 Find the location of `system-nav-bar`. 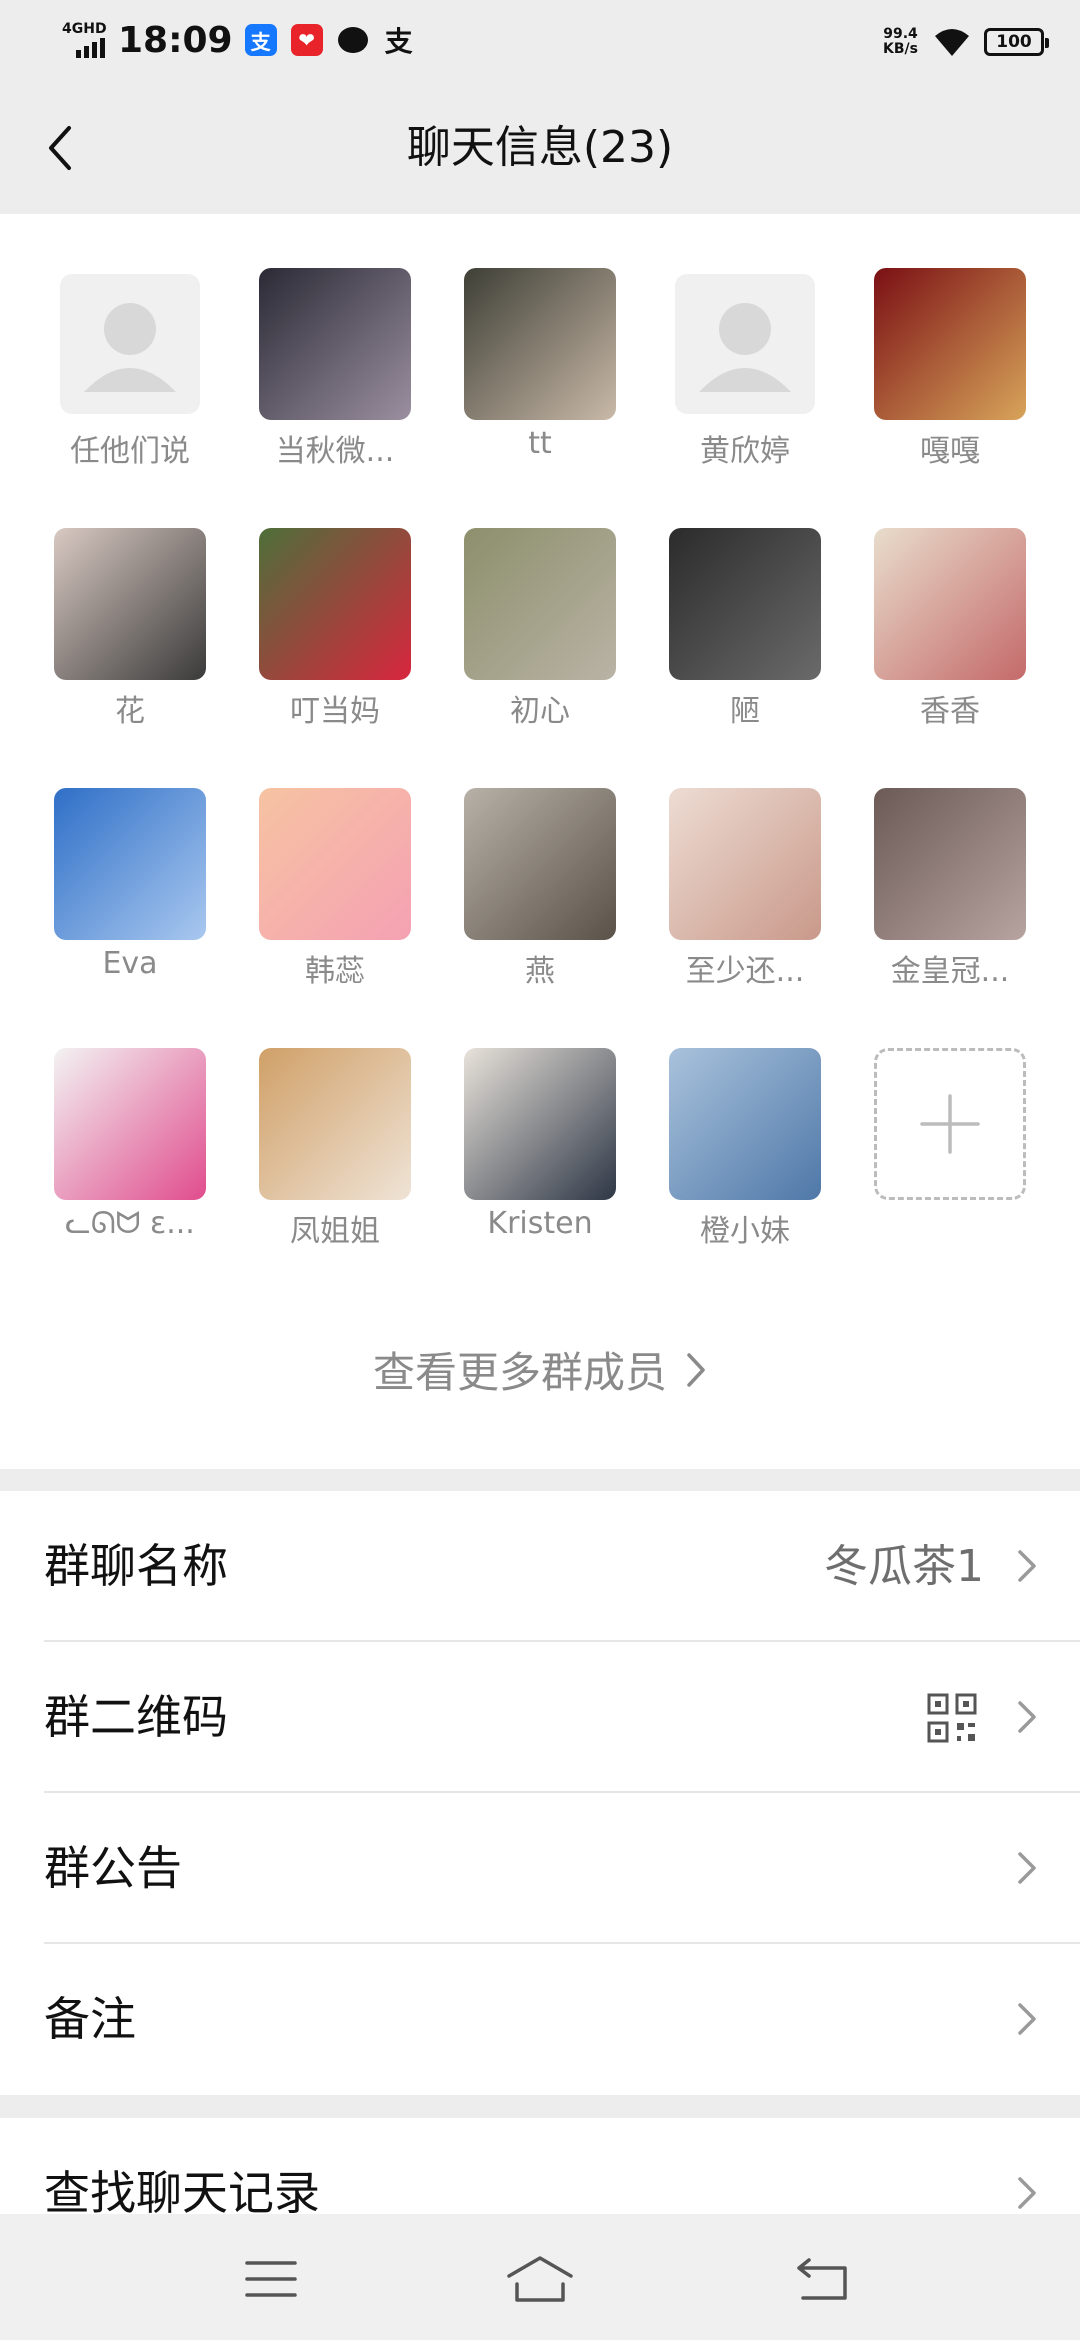

system-nav-bar is located at coordinates (540, 2277).